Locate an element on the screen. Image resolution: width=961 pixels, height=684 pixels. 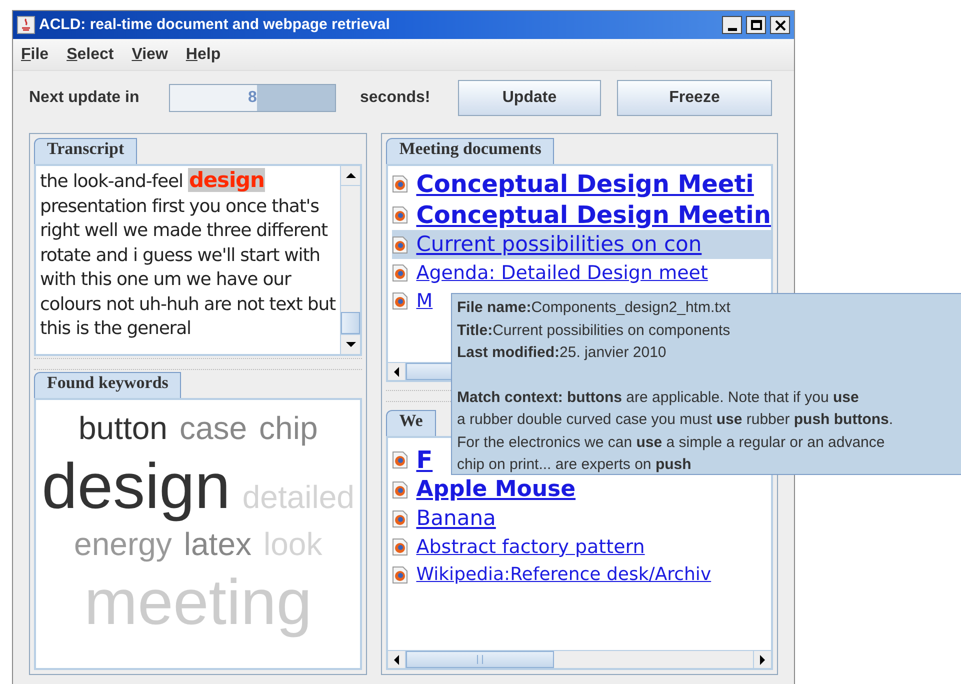
countdown-value: 8 is located at coordinates (252, 98).